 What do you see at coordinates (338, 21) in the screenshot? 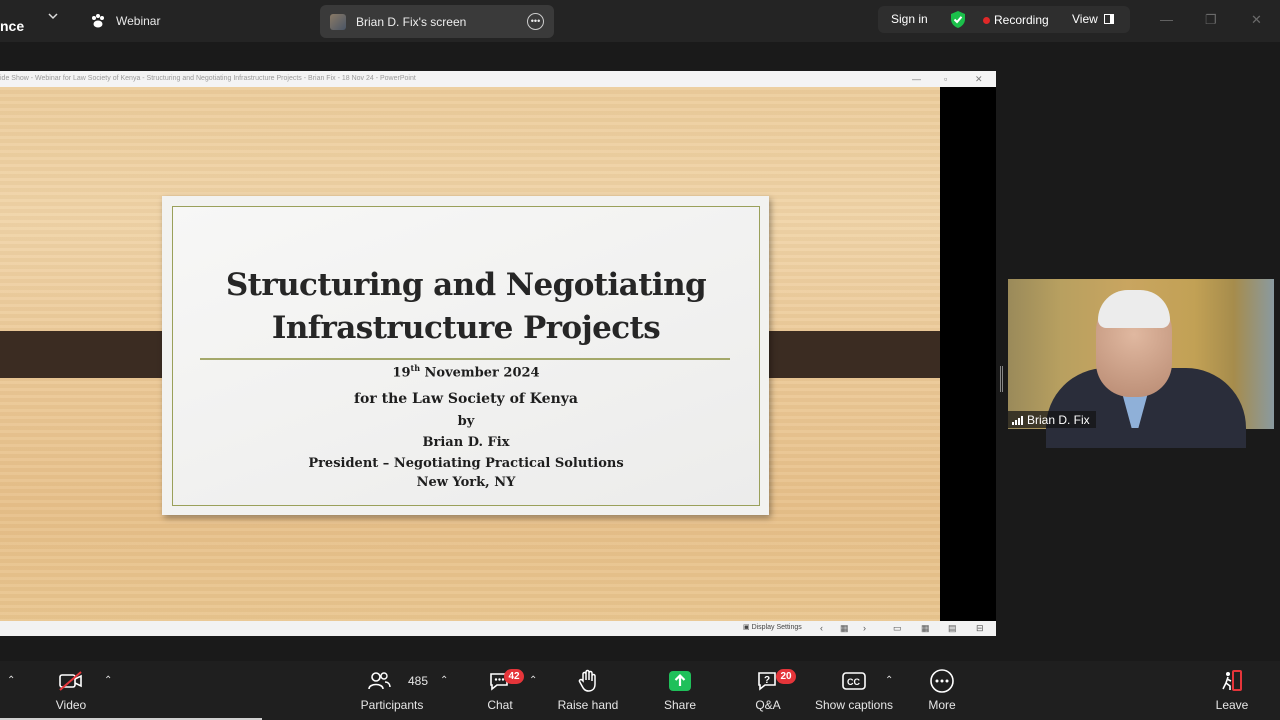
I see `presenter-thumbnail` at bounding box center [338, 21].